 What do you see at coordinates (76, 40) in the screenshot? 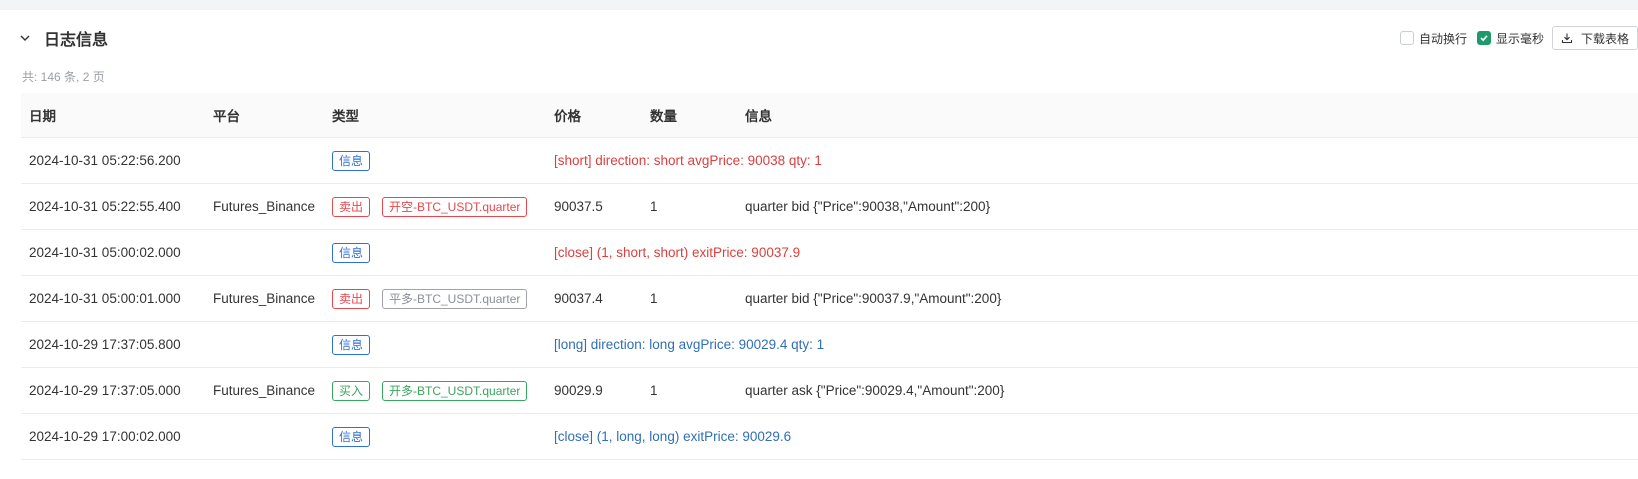
I see `panel-title: 日志信息` at bounding box center [76, 40].